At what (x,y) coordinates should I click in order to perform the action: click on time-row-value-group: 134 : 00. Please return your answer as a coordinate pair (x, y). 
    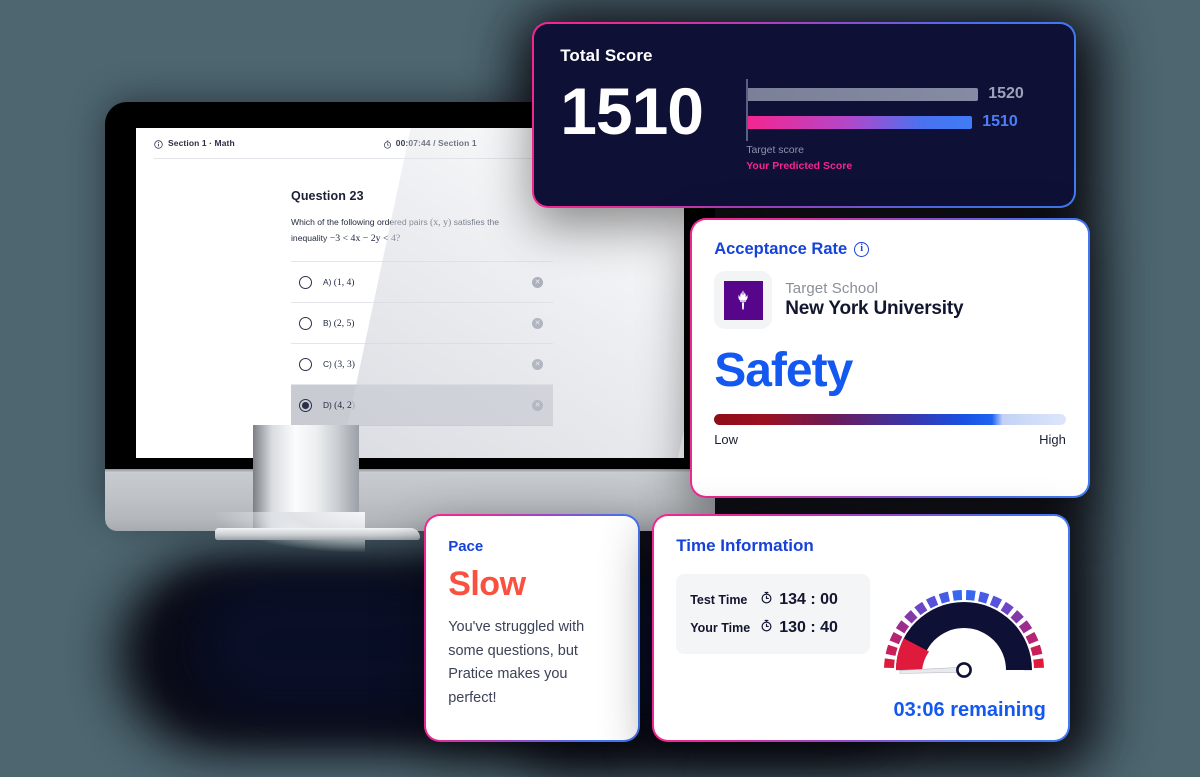
    Looking at the image, I should click on (799, 600).